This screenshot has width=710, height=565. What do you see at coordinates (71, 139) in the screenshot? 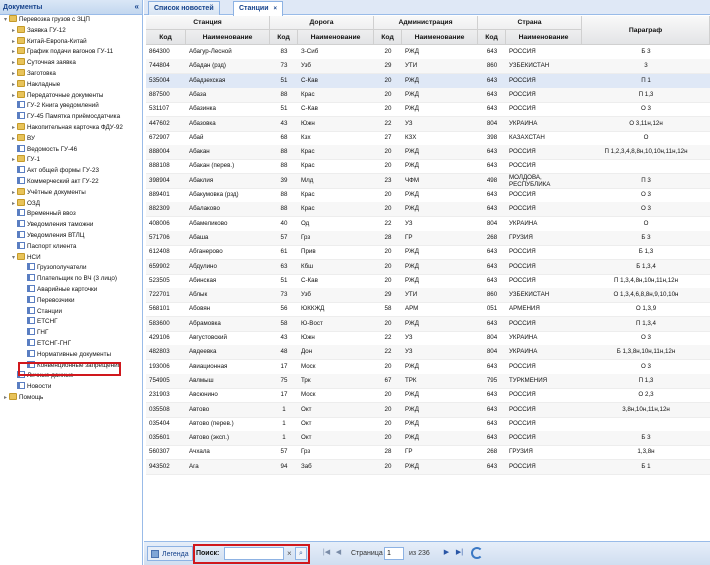
I see `tree-item: ▸ ВУ` at bounding box center [71, 139].